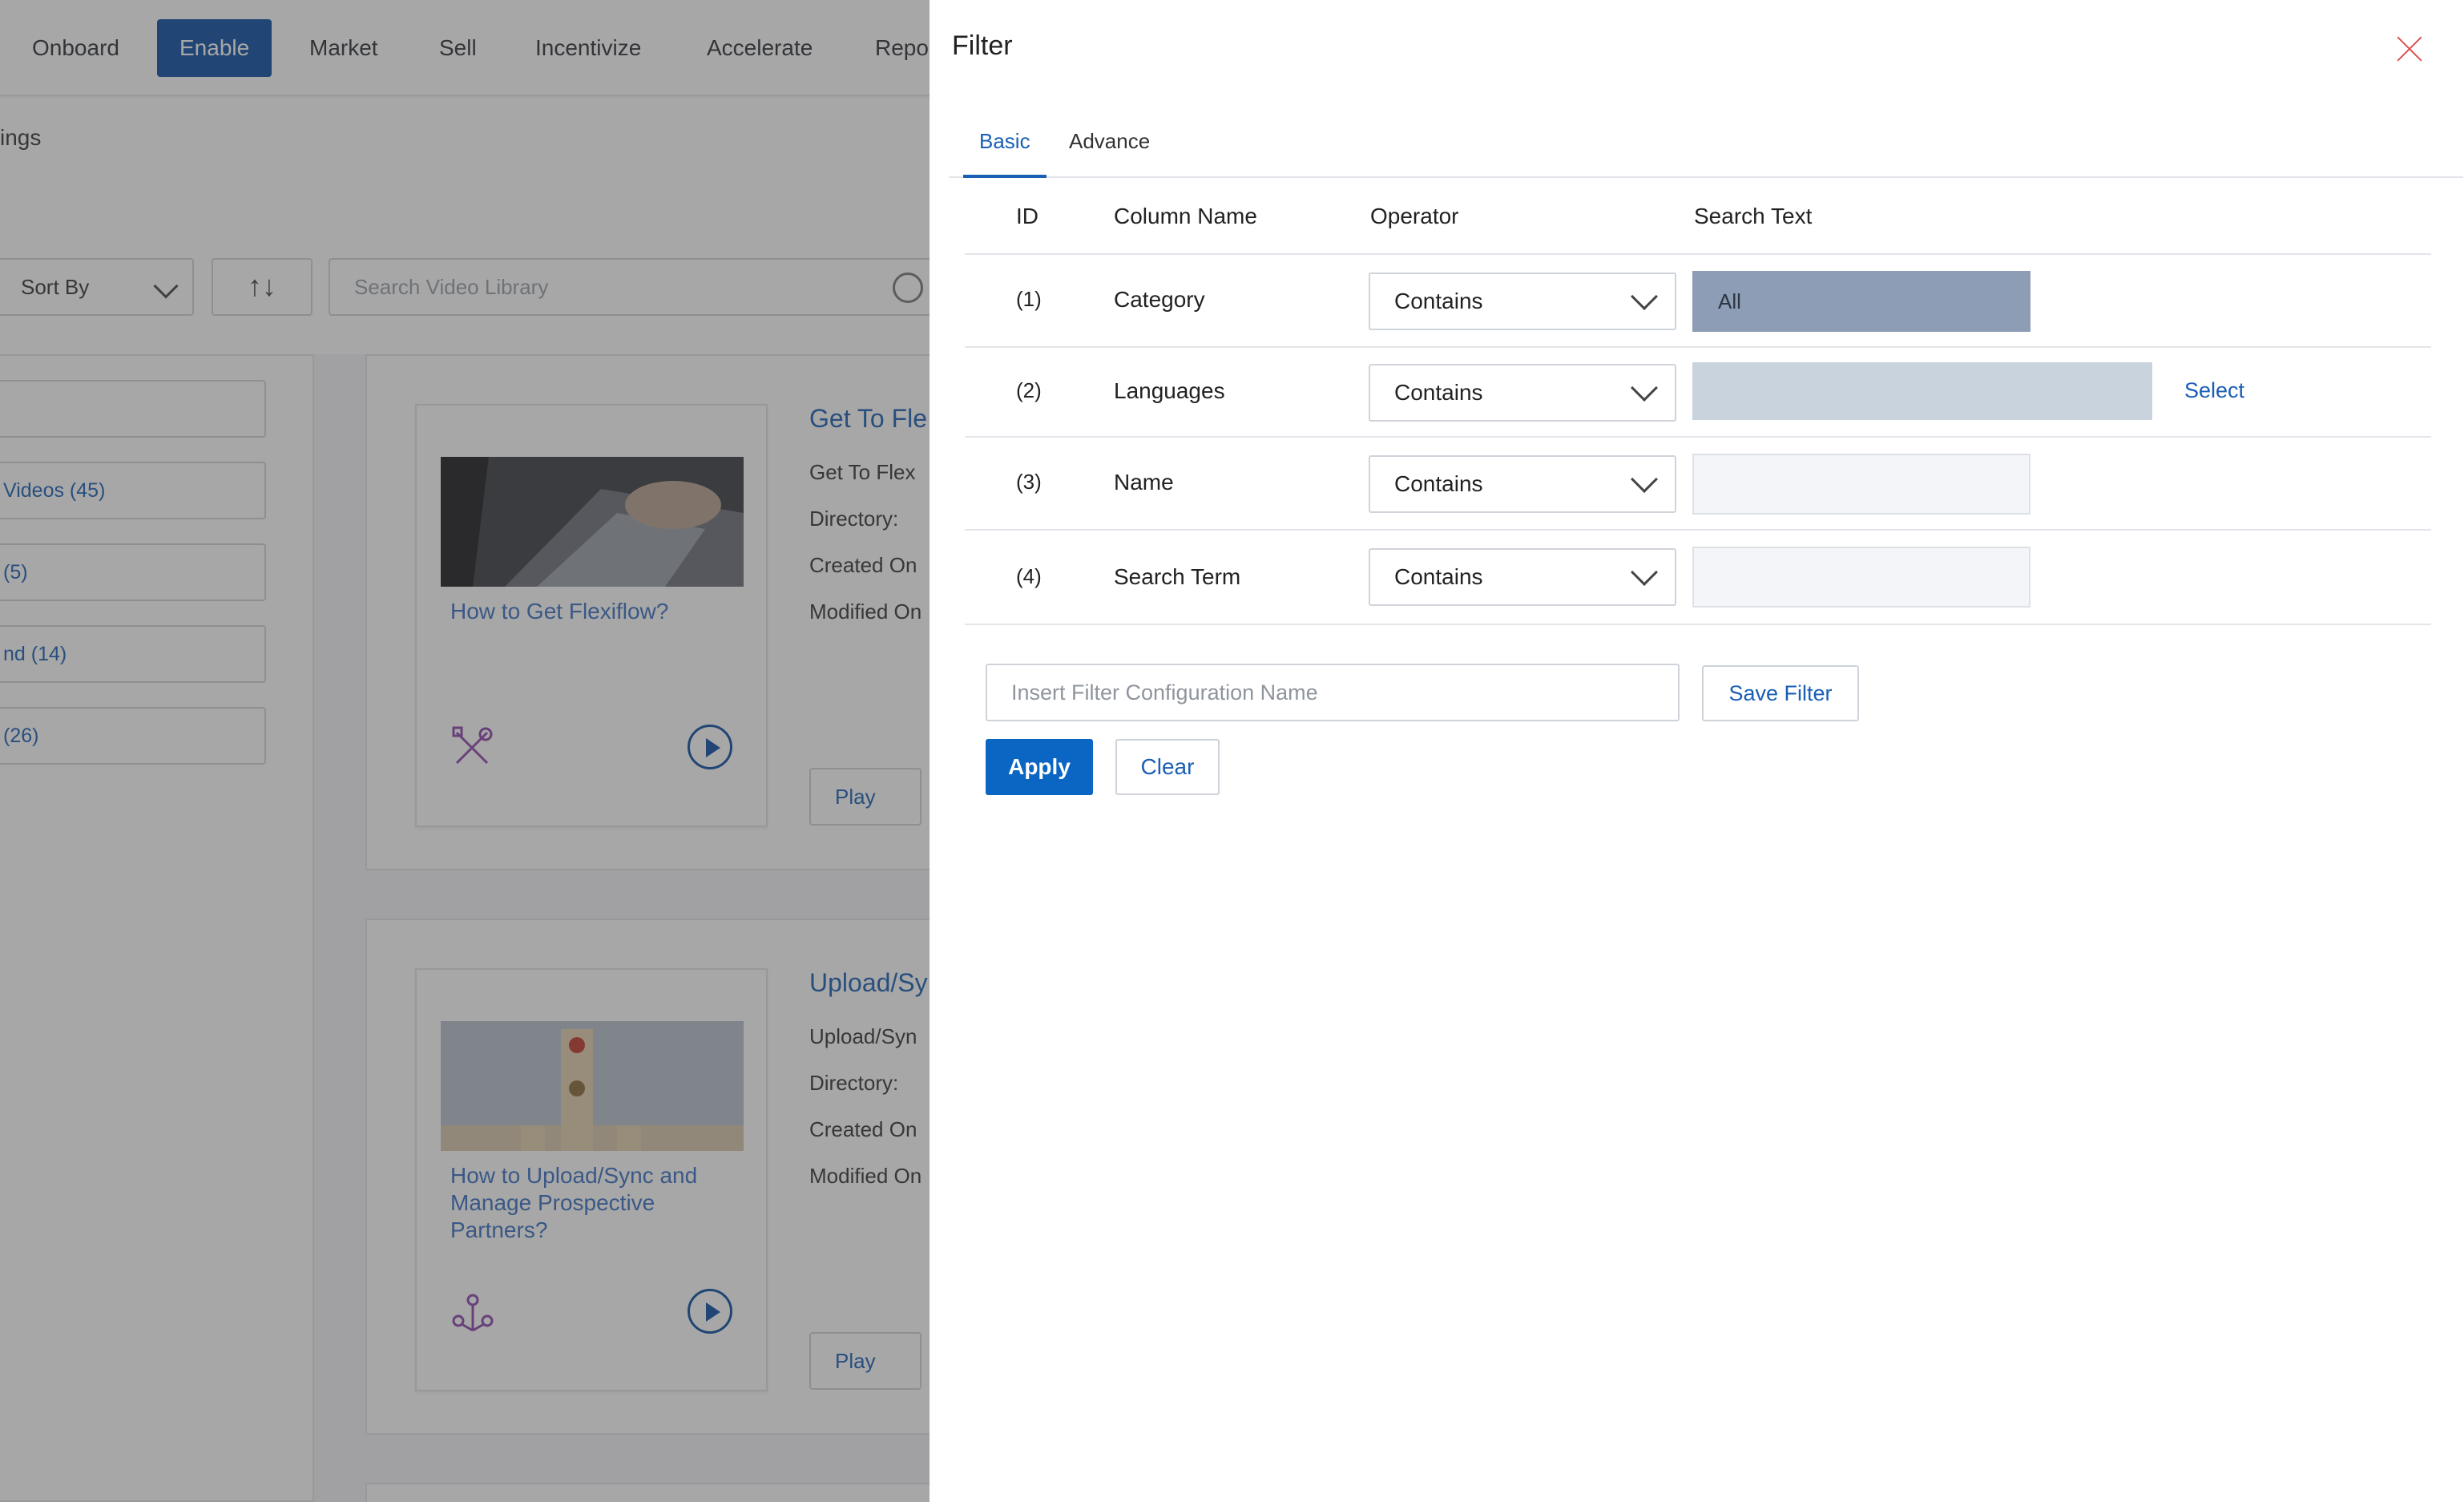  What do you see at coordinates (1780, 693) in the screenshot?
I see `save-filter-button: Save Filter` at bounding box center [1780, 693].